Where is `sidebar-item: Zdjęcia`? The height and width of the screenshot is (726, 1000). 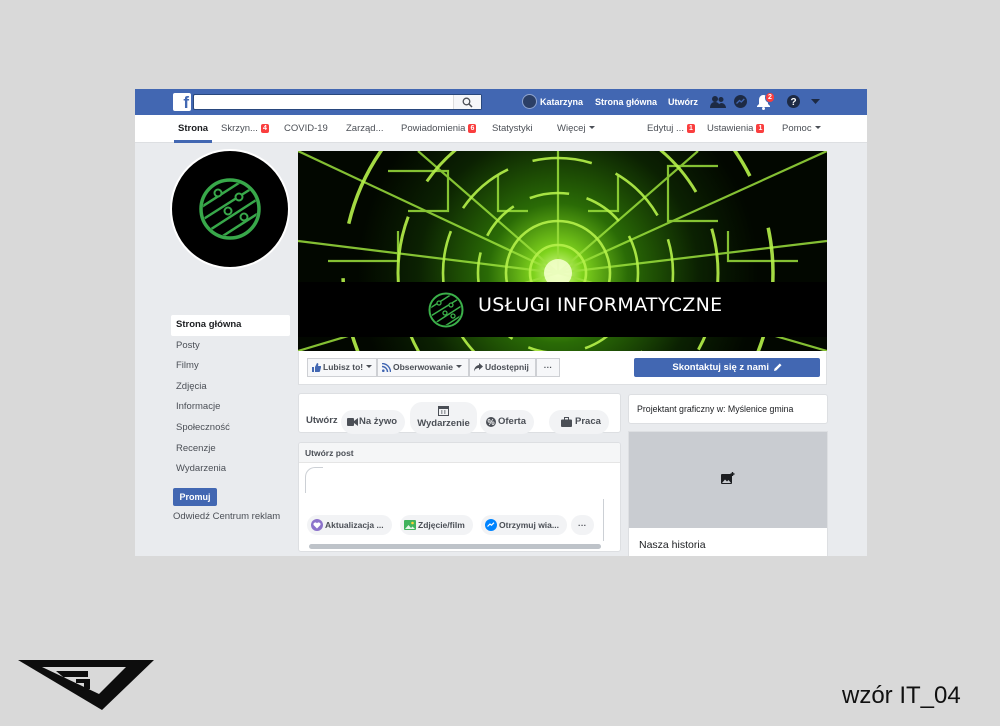 sidebar-item: Zdjęcia is located at coordinates (230, 387).